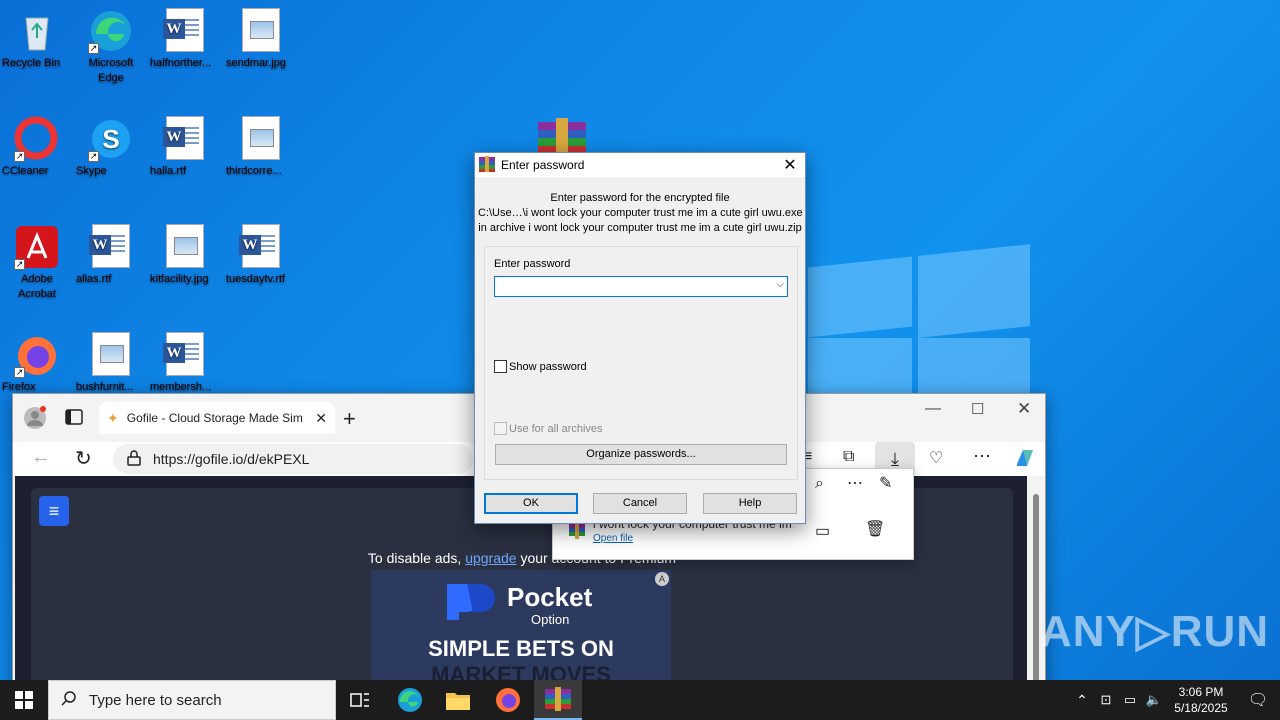  Describe the element at coordinates (349, 419) in the screenshot. I see `new-tab-icon: +` at that location.